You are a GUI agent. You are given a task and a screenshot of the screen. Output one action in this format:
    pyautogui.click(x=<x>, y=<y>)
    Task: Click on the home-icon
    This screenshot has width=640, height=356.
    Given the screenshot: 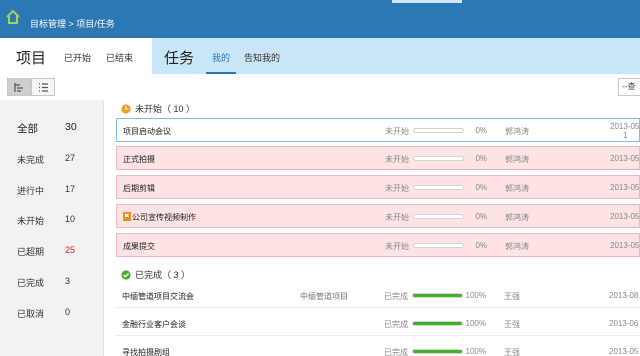 What is the action you would take?
    pyautogui.click(x=13, y=17)
    